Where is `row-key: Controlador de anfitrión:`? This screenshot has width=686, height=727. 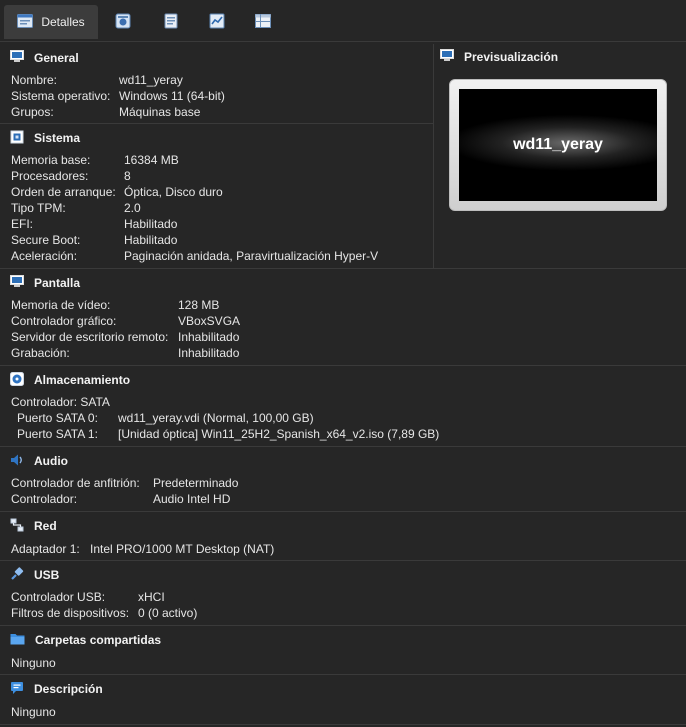 row-key: Controlador de anfitrión: is located at coordinates (75, 483).